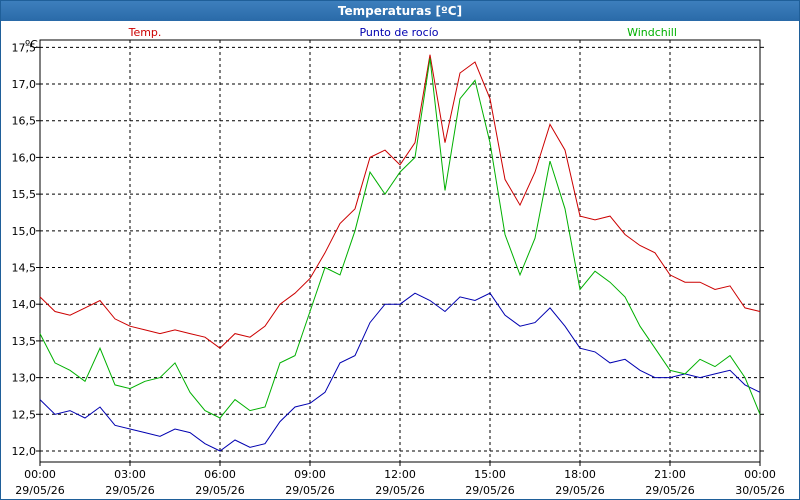 Image resolution: width=800 pixels, height=500 pixels. What do you see at coordinates (670, 474) in the screenshot?
I see `x-tick-time-label: 21:00` at bounding box center [670, 474].